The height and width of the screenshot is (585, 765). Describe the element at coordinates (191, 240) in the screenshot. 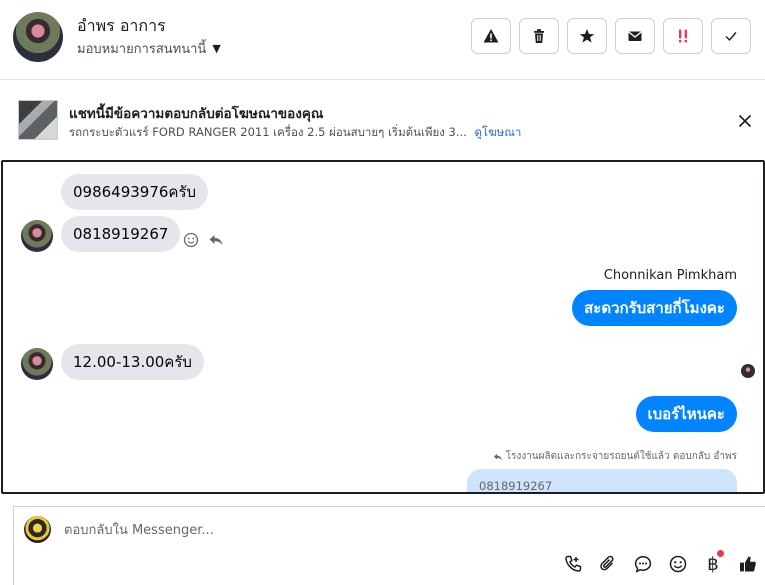

I see `react-emoji-icon` at that location.